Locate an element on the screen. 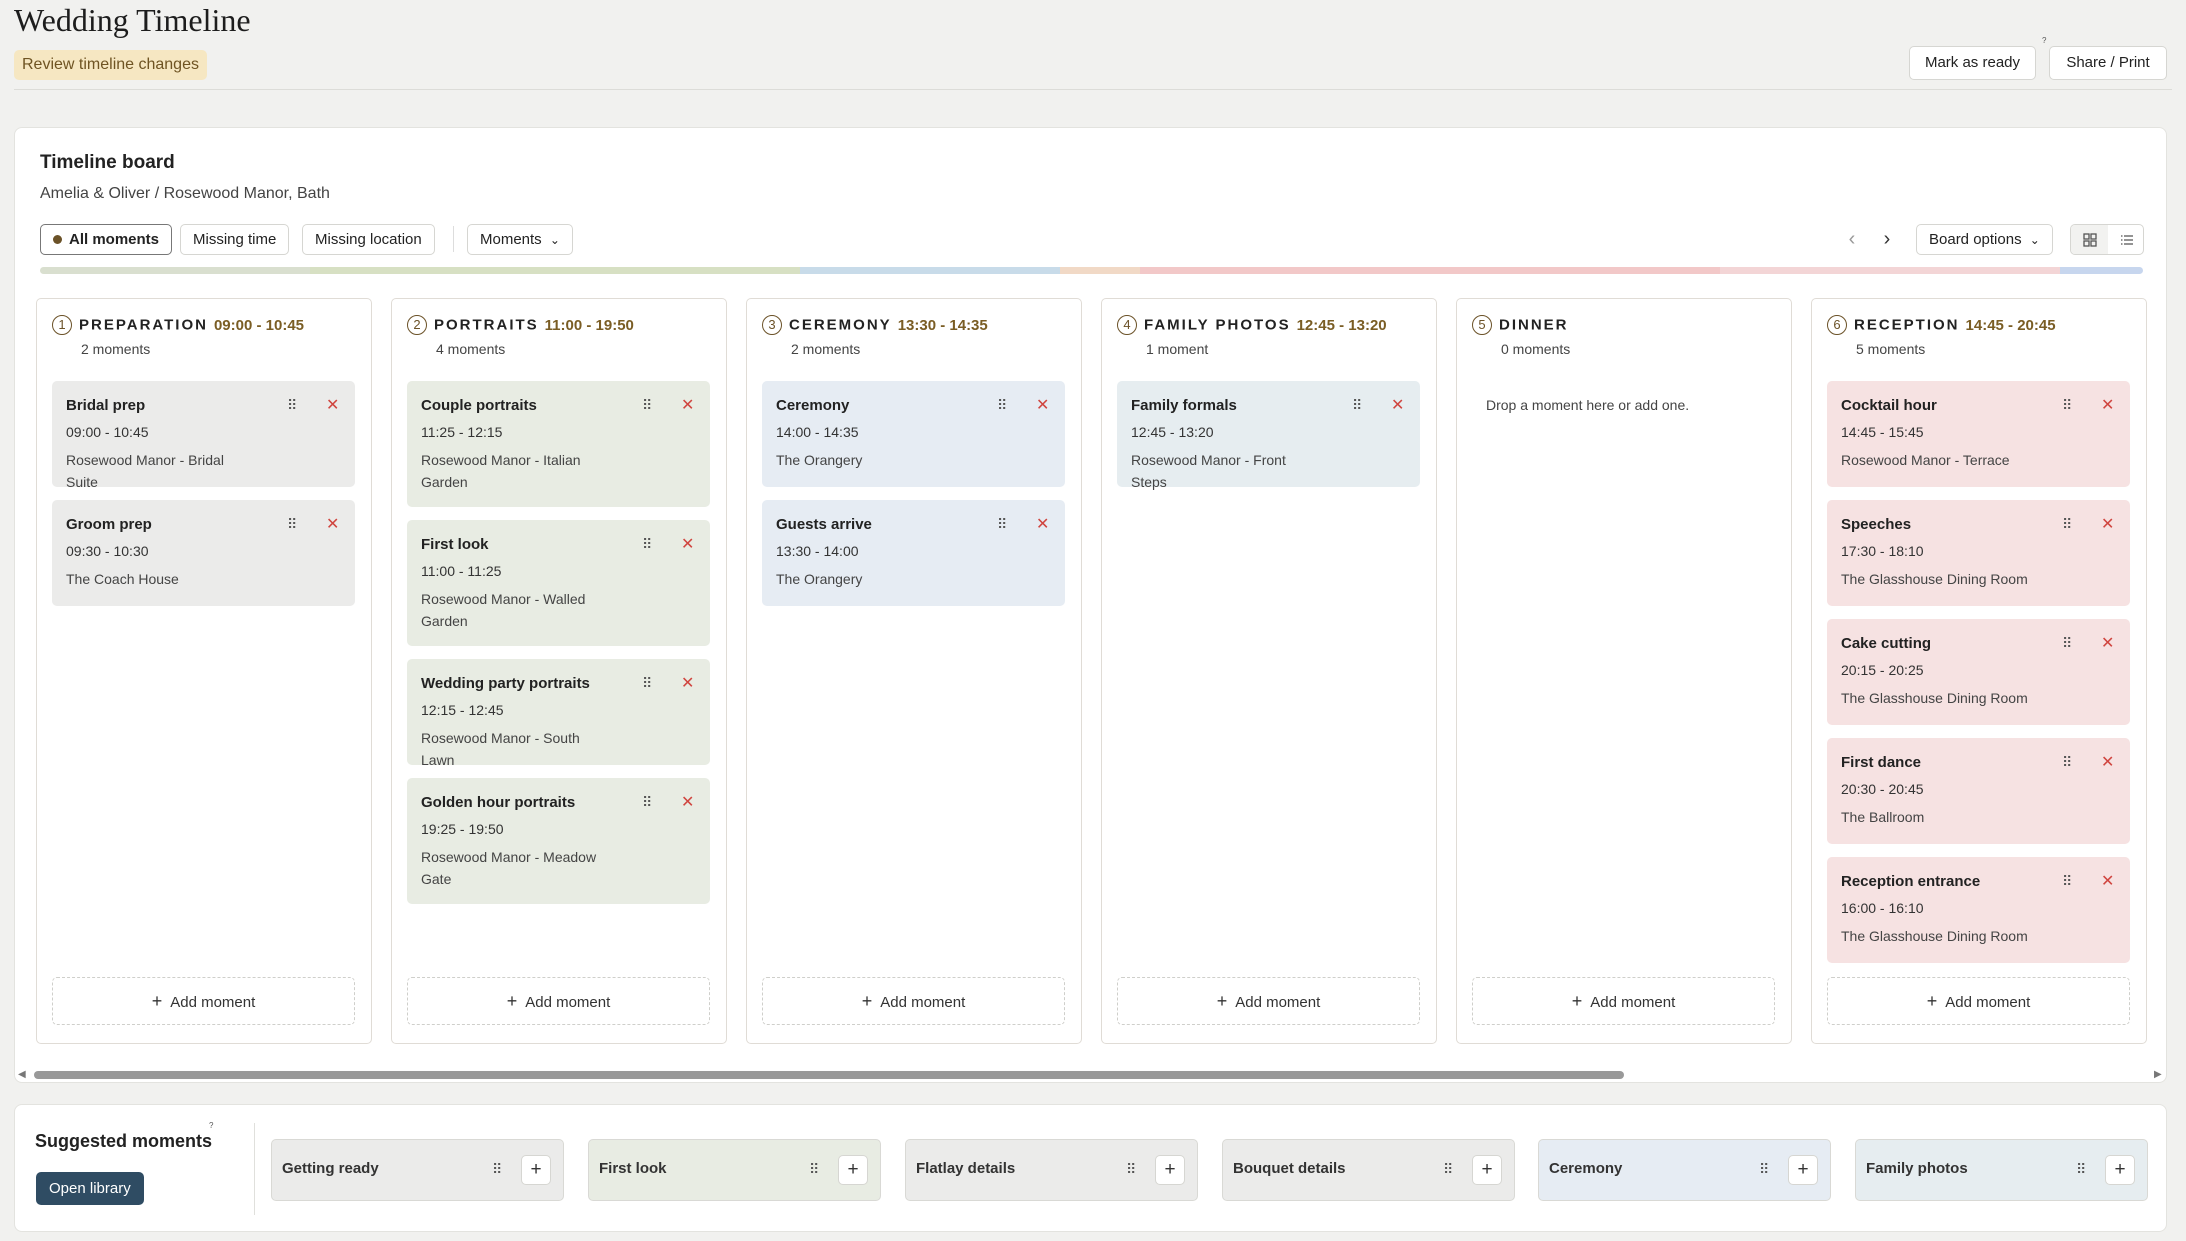 The image size is (2186, 1241). moment-location: Rosewood Manor - Italian Garden is located at coordinates (501, 471).